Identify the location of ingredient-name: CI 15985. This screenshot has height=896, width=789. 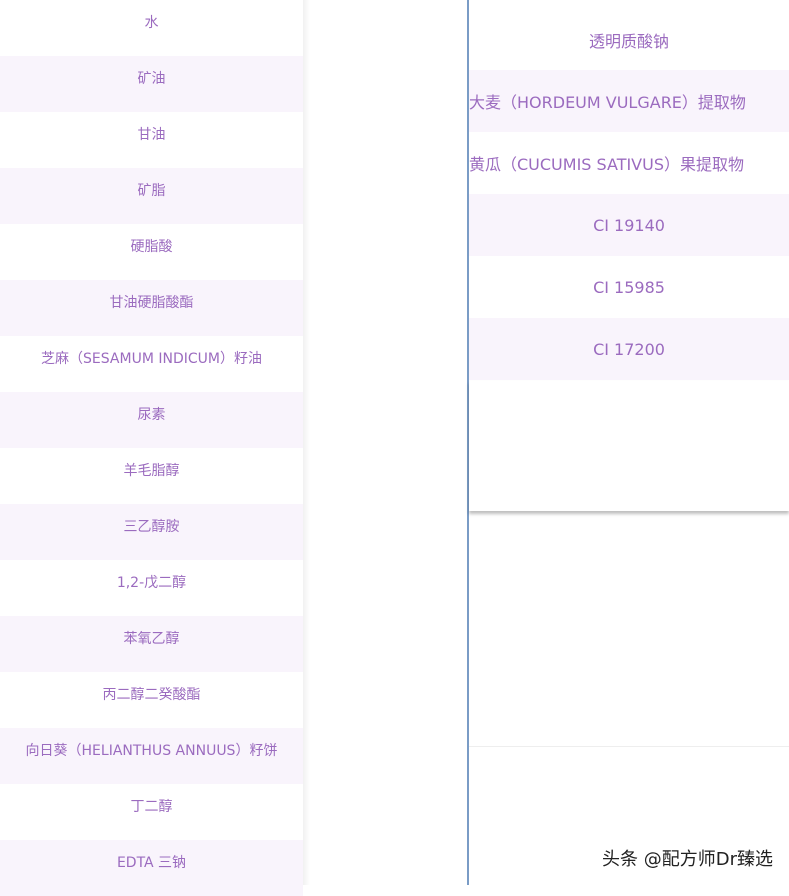
(629, 287).